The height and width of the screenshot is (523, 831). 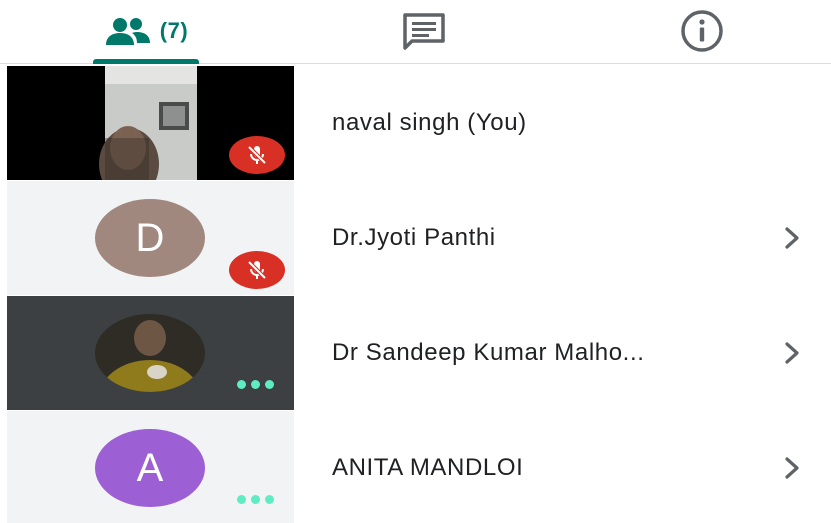 I want to click on people-icon, so click(x=127, y=31).